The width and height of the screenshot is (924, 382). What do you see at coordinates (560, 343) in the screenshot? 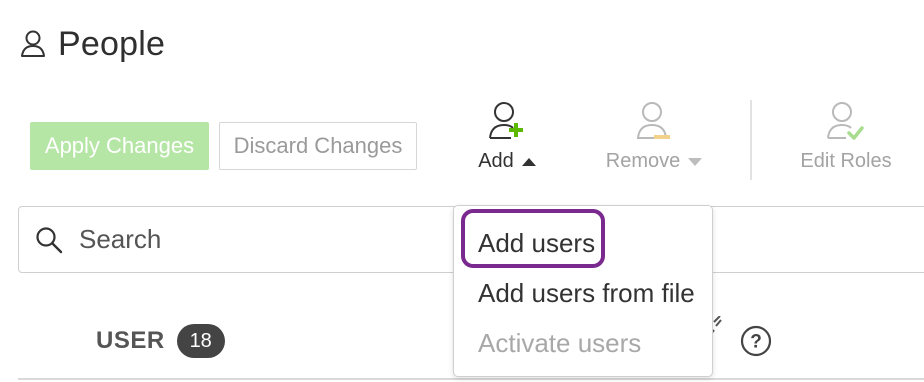
I see `menu-item-activate-users: Activate users` at bounding box center [560, 343].